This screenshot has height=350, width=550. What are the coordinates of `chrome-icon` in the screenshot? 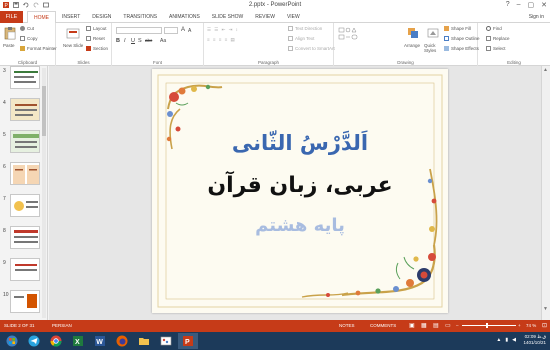 It's located at (56, 341).